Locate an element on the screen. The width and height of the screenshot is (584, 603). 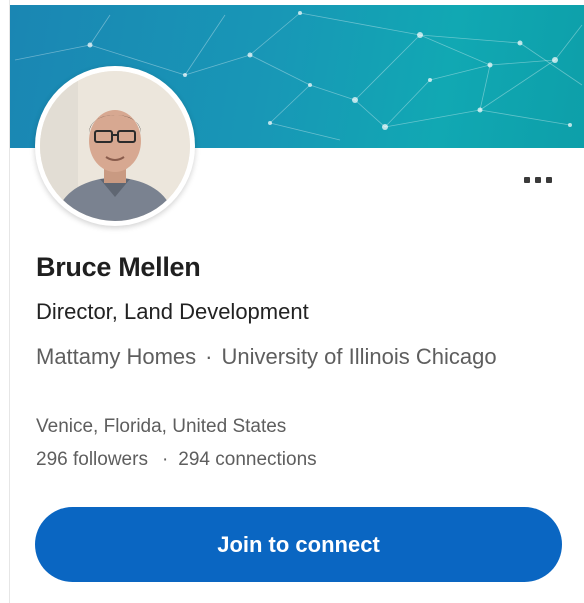
school-link: University of Illinois Chicago is located at coordinates (358, 356).